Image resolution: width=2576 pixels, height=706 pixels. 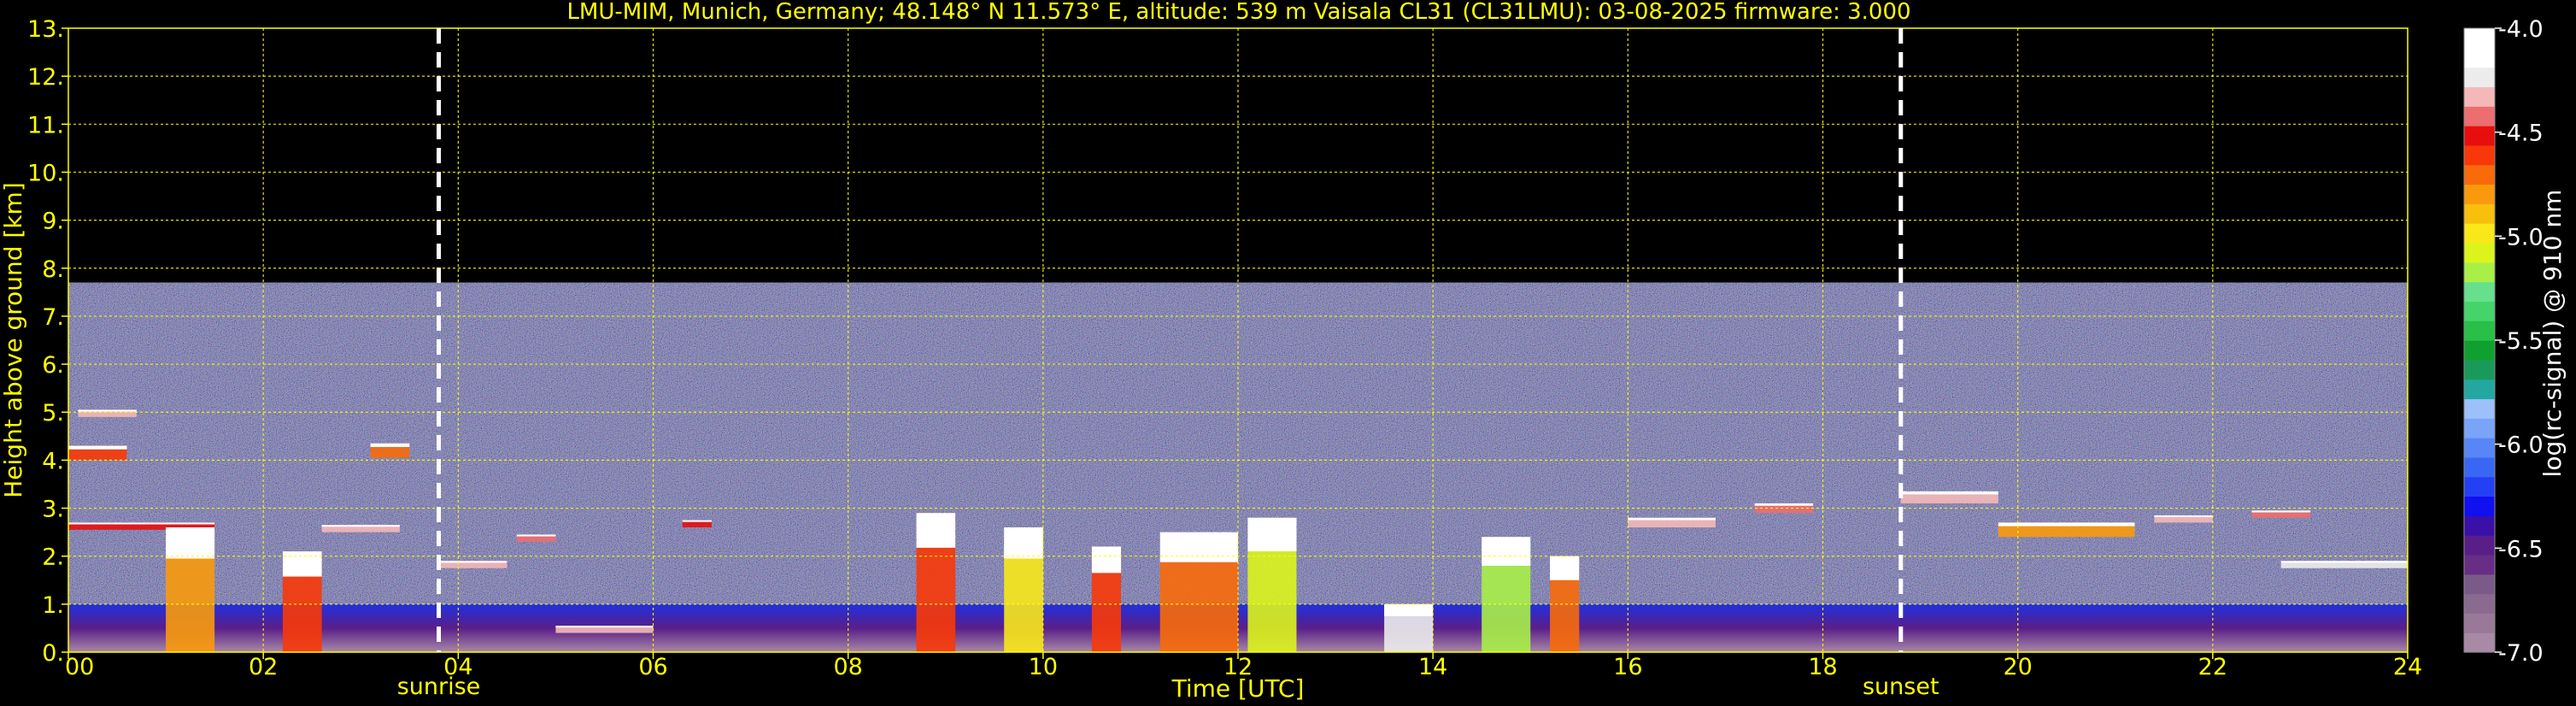 I want to click on y-tick-label: 9., so click(x=53, y=222).